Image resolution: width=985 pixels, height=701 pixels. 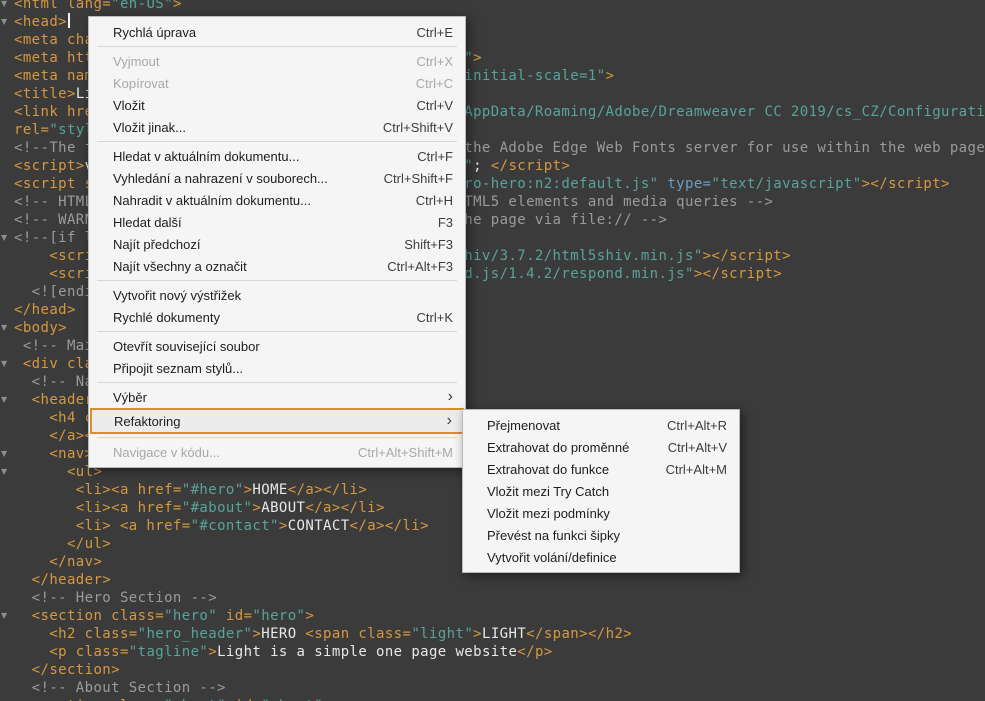 I want to click on menu-item-refaktoring: Refaktoring ›, so click(x=277, y=421).